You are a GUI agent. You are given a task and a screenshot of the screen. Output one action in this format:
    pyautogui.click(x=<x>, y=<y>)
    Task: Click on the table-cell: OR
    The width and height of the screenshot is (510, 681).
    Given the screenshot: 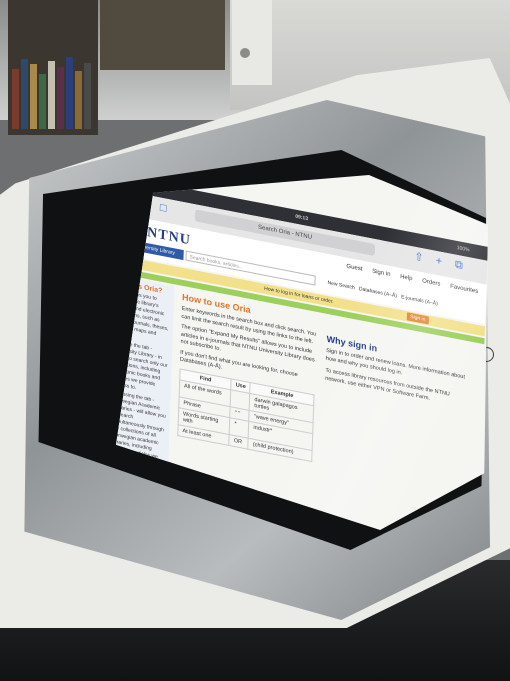 What is the action you would take?
    pyautogui.click(x=239, y=441)
    